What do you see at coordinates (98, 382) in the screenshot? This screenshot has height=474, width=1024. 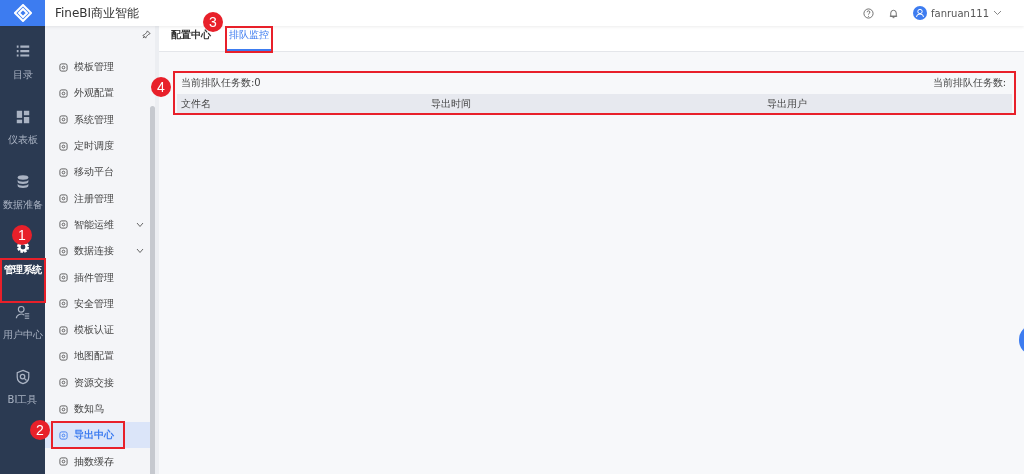 I see `menu-item: 资源交接` at bounding box center [98, 382].